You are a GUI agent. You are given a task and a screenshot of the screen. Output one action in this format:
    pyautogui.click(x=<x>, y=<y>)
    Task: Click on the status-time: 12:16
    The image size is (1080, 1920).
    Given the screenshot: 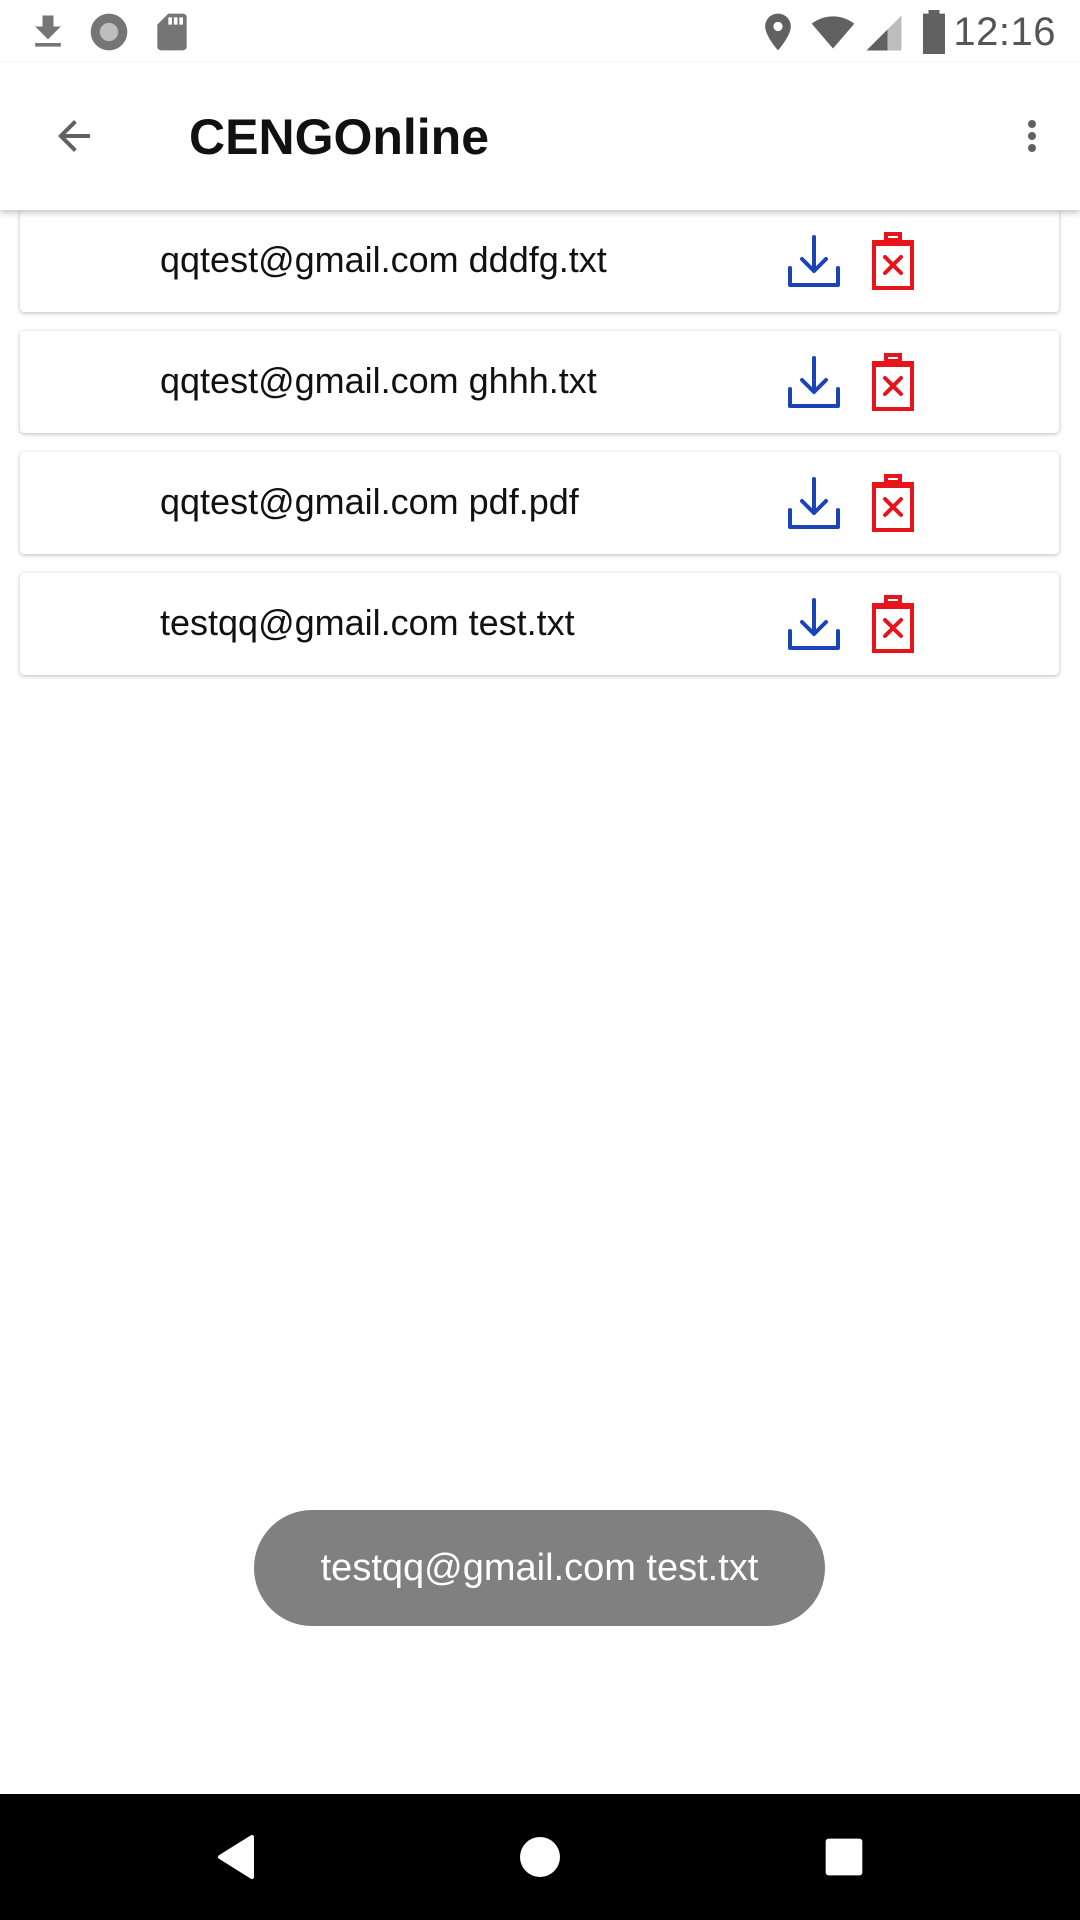 What is the action you would take?
    pyautogui.click(x=1004, y=32)
    